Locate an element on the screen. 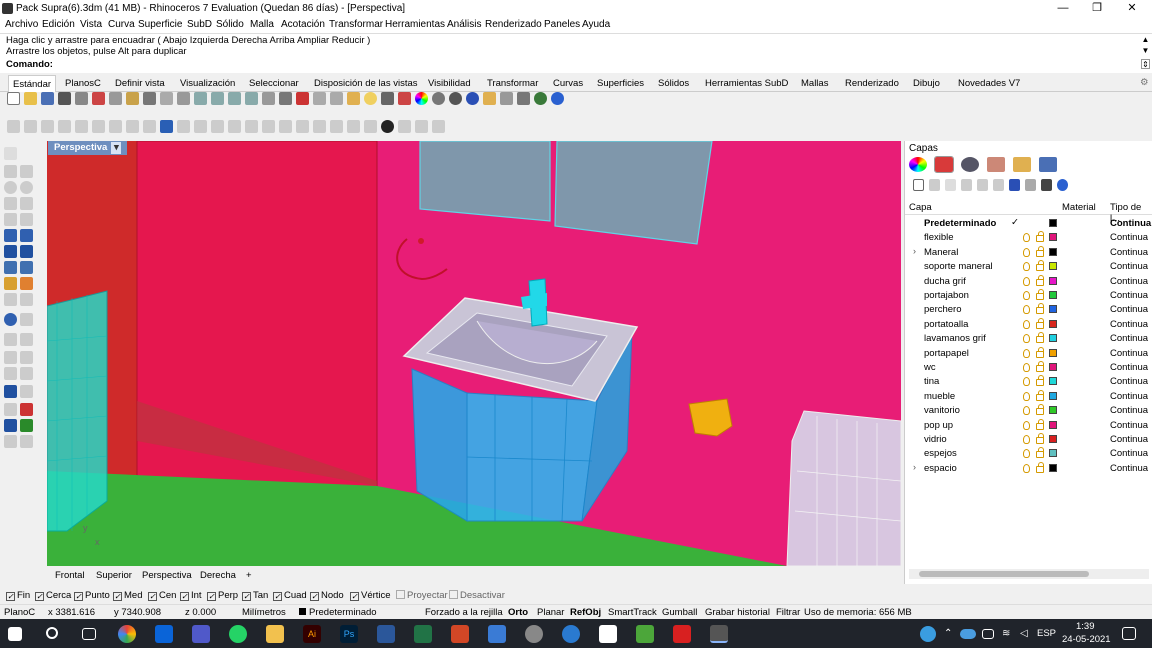 The width and height of the screenshot is (1152, 648). solid-sphere-icon is located at coordinates (26, 251).